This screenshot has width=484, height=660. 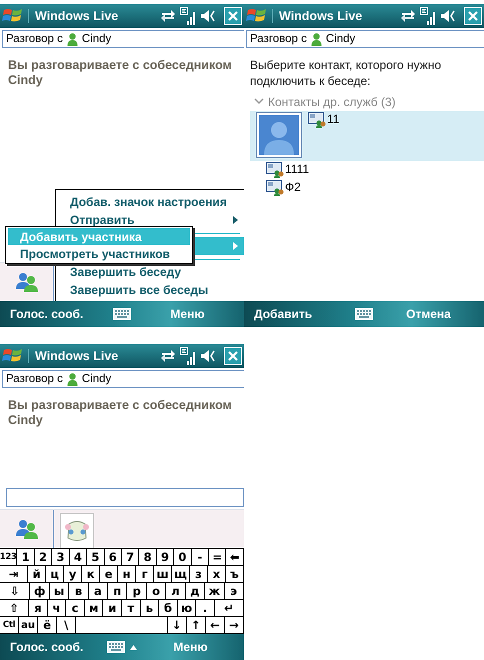 What do you see at coordinates (150, 290) in the screenshot?
I see `menu-item: Завершить все беседы` at bounding box center [150, 290].